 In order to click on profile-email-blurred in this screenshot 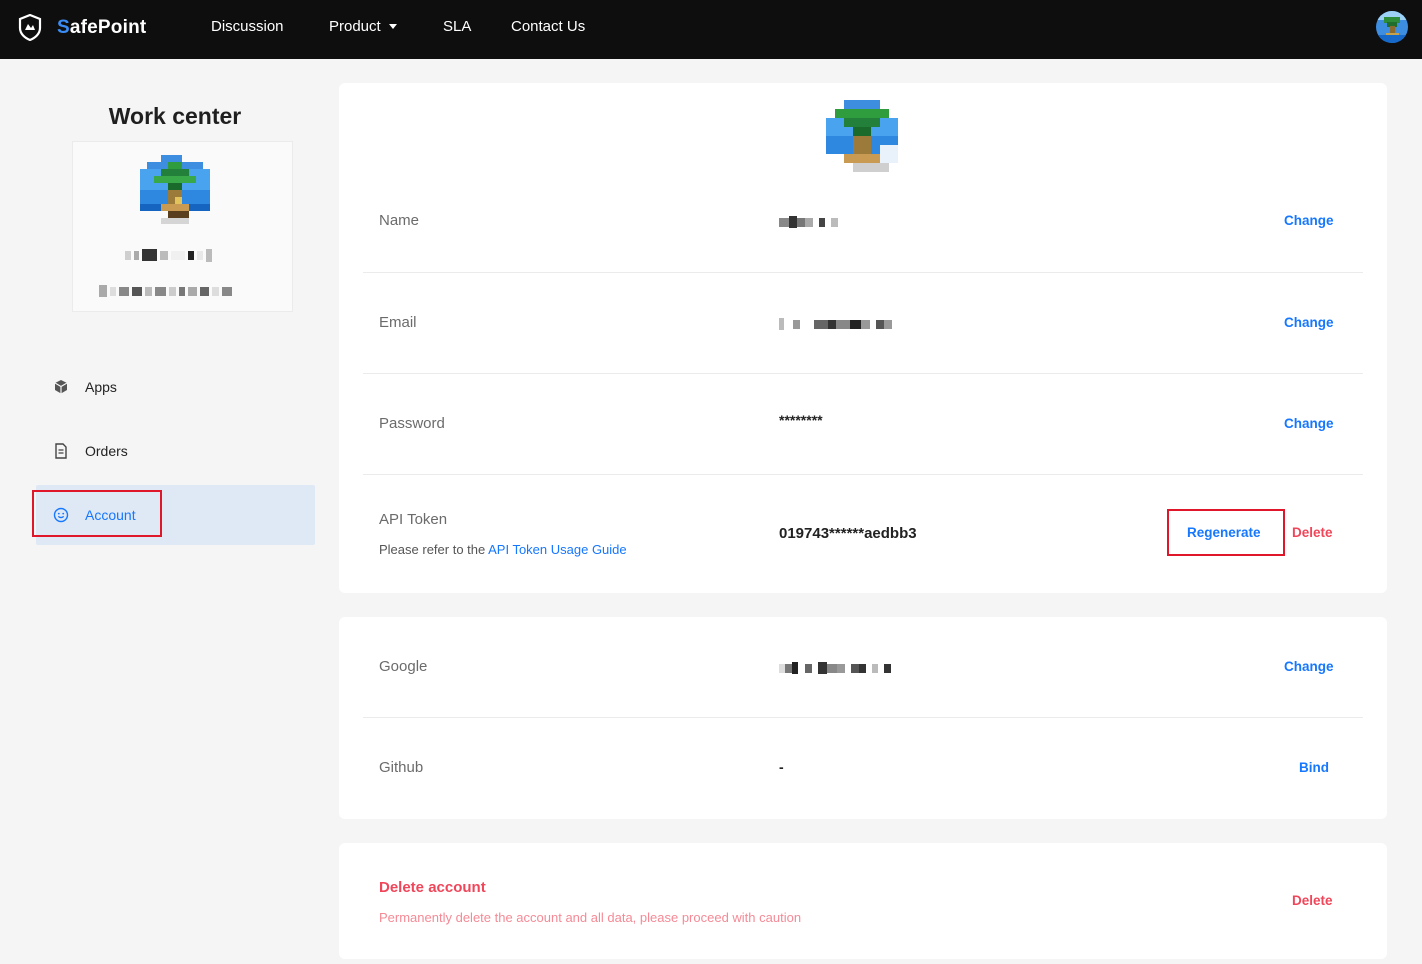, I will do `click(165, 291)`.